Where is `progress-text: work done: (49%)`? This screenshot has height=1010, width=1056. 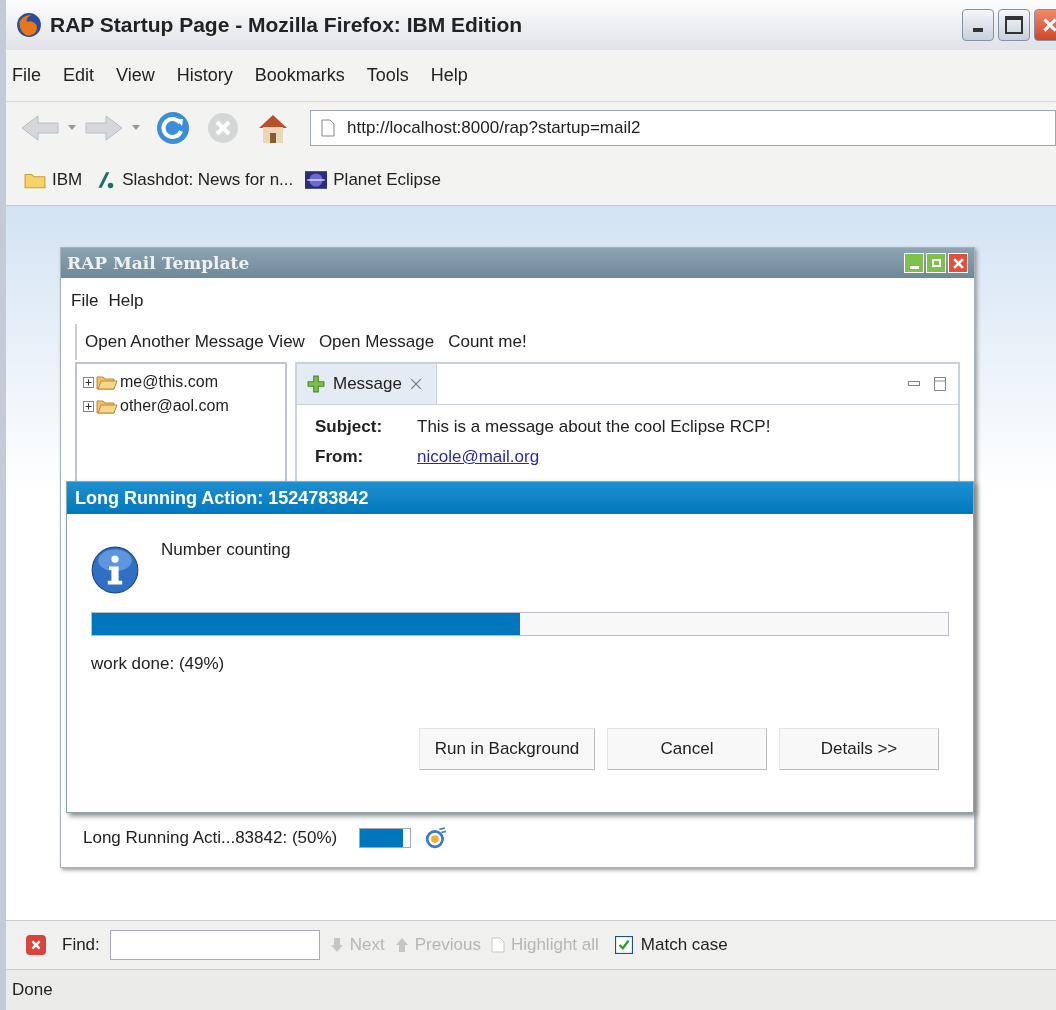
progress-text: work done: (49%) is located at coordinates (158, 664).